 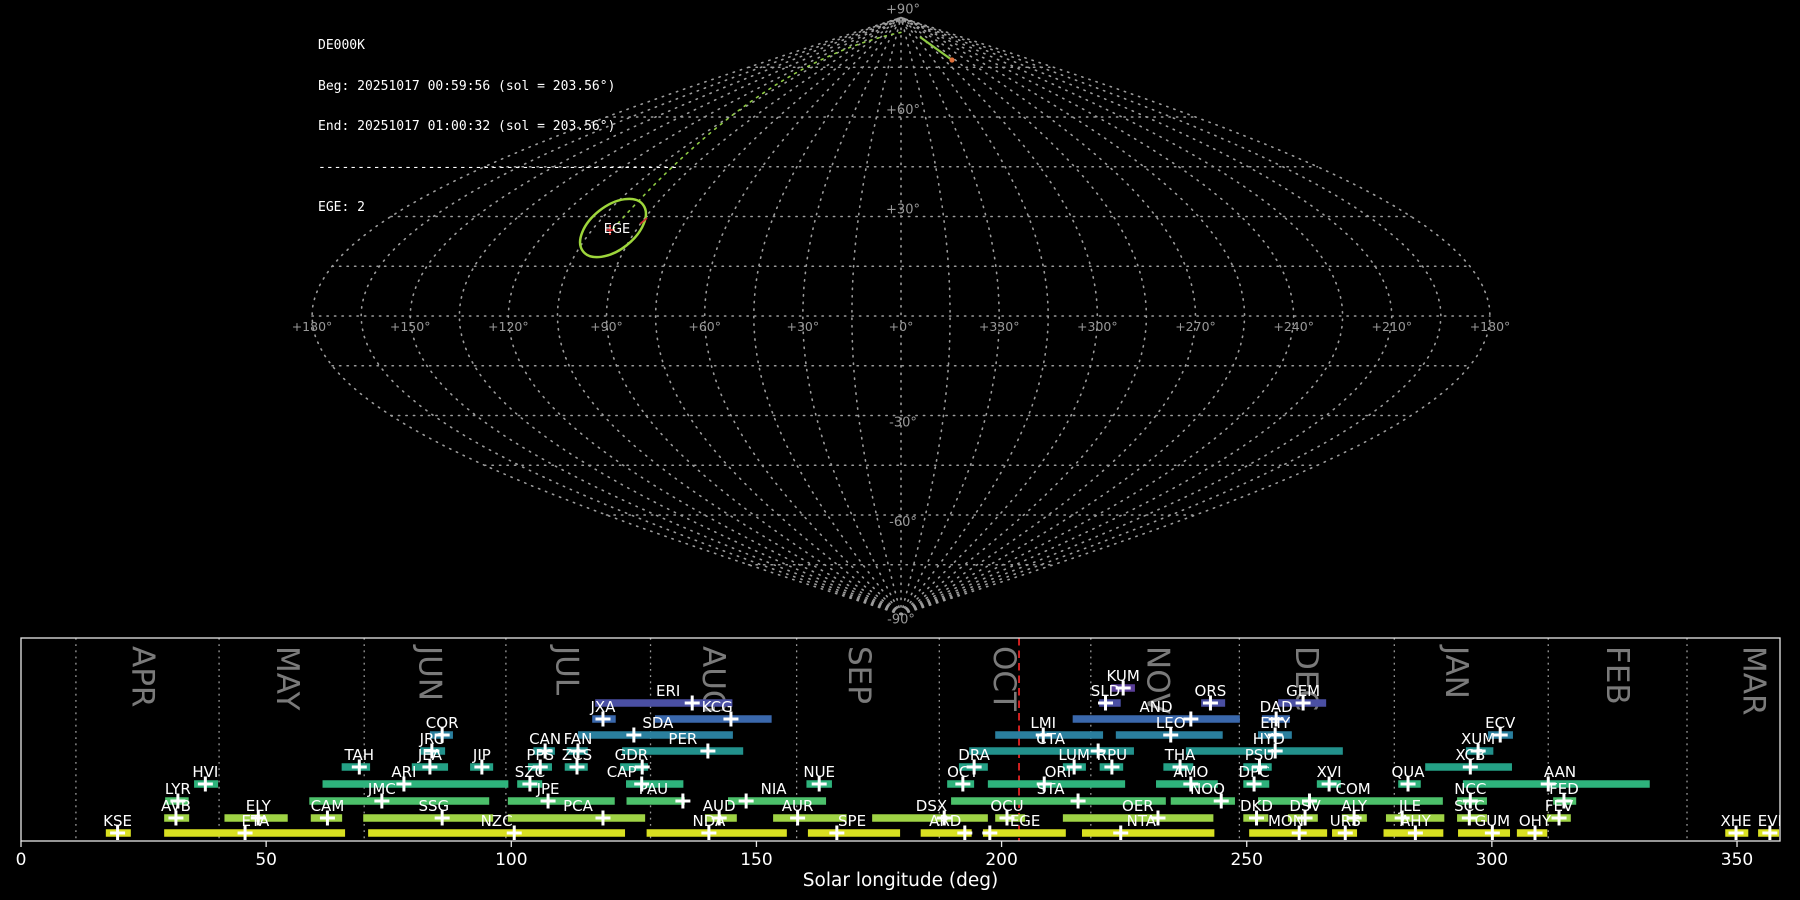 What do you see at coordinates (1207, 789) in the screenshot?
I see `shower-label-NOO: NOO` at bounding box center [1207, 789].